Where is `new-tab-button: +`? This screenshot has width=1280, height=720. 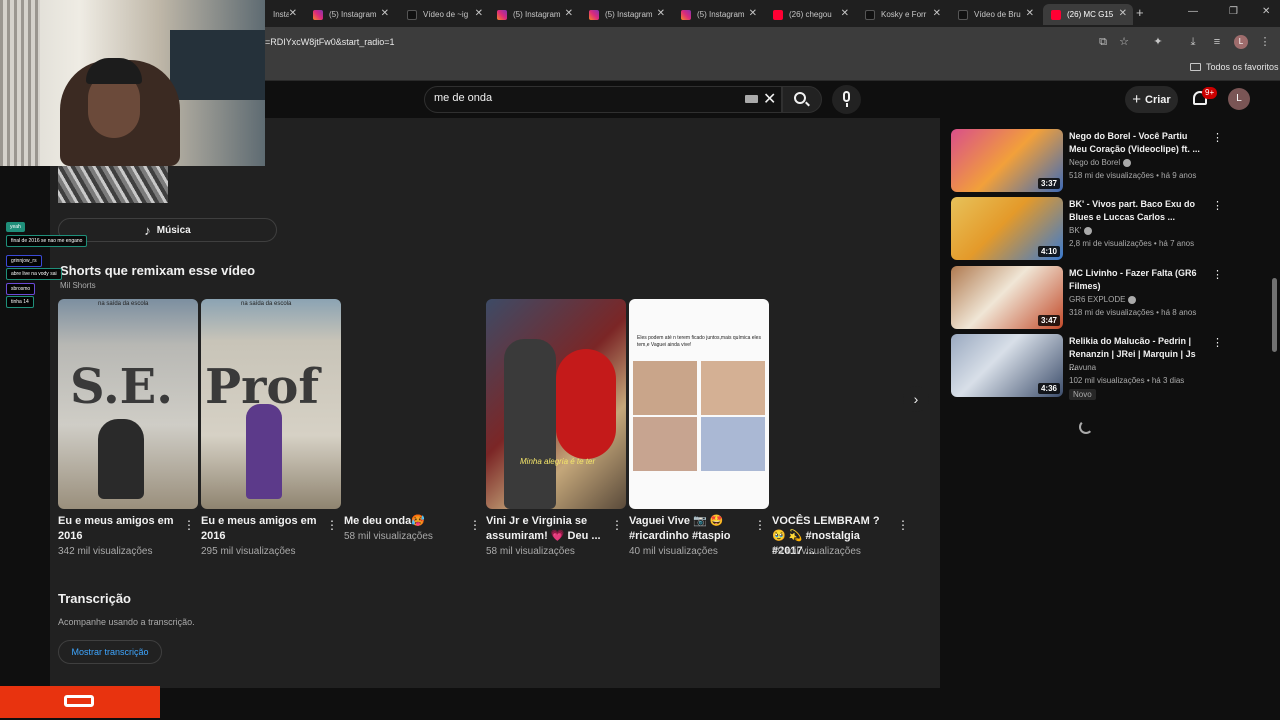
new-tab-button: + is located at coordinates (1140, 12).